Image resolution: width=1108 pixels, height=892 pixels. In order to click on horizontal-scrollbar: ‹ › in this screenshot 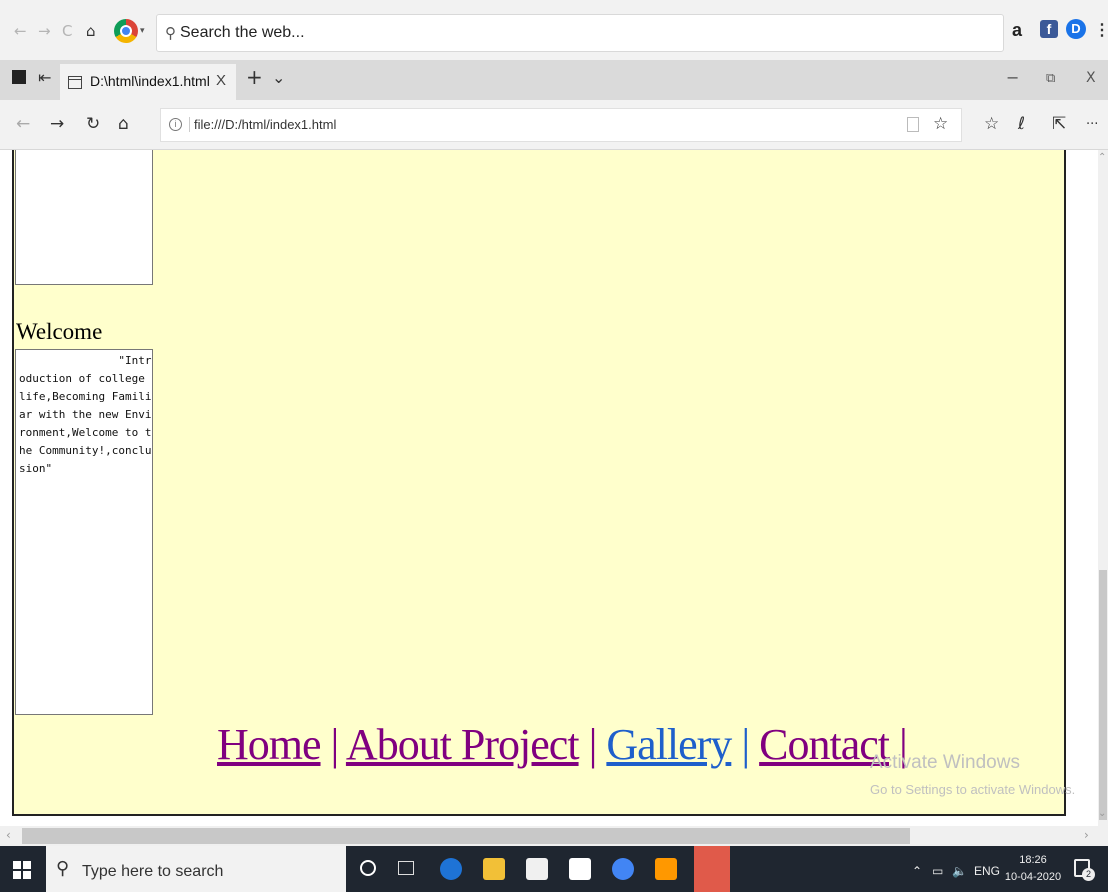, I will do `click(554, 836)`.